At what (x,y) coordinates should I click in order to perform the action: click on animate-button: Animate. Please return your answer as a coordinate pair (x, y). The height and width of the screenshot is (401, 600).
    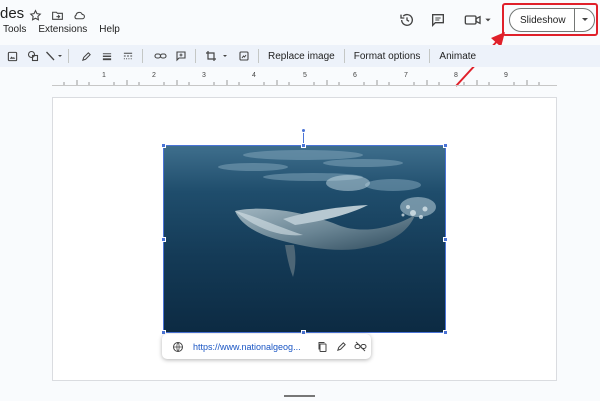
    Looking at the image, I should click on (457, 56).